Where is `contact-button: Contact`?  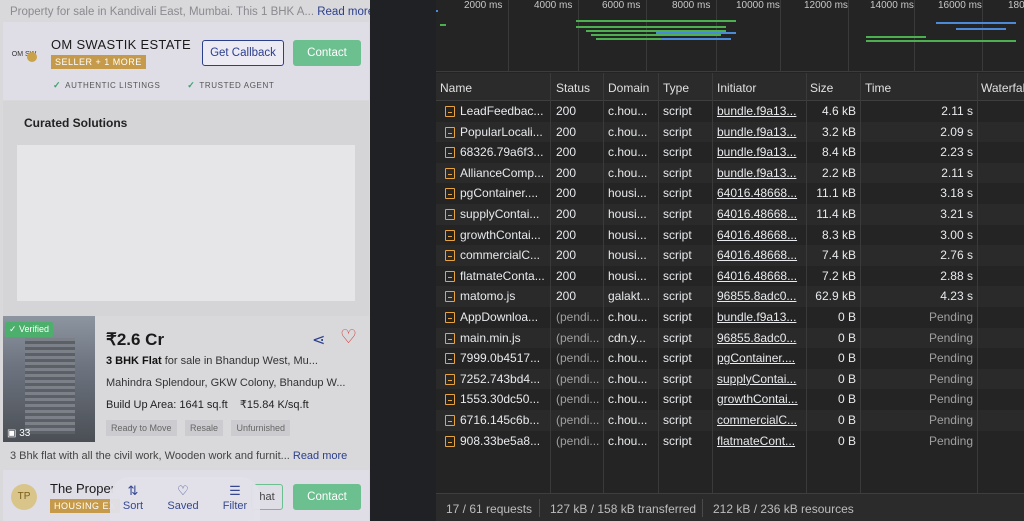 contact-button: Contact is located at coordinates (327, 53).